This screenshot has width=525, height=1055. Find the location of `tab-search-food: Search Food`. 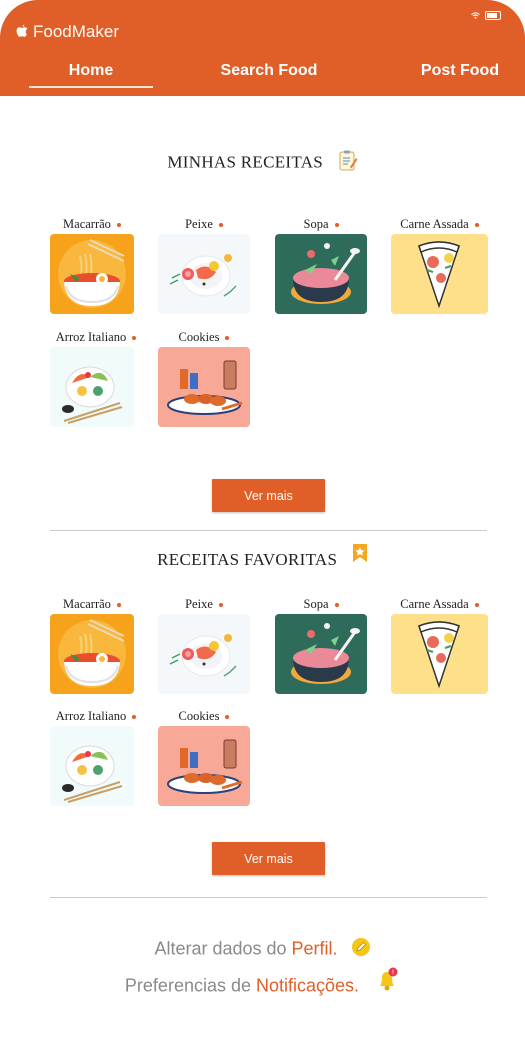

tab-search-food: Search Food is located at coordinates (269, 71).